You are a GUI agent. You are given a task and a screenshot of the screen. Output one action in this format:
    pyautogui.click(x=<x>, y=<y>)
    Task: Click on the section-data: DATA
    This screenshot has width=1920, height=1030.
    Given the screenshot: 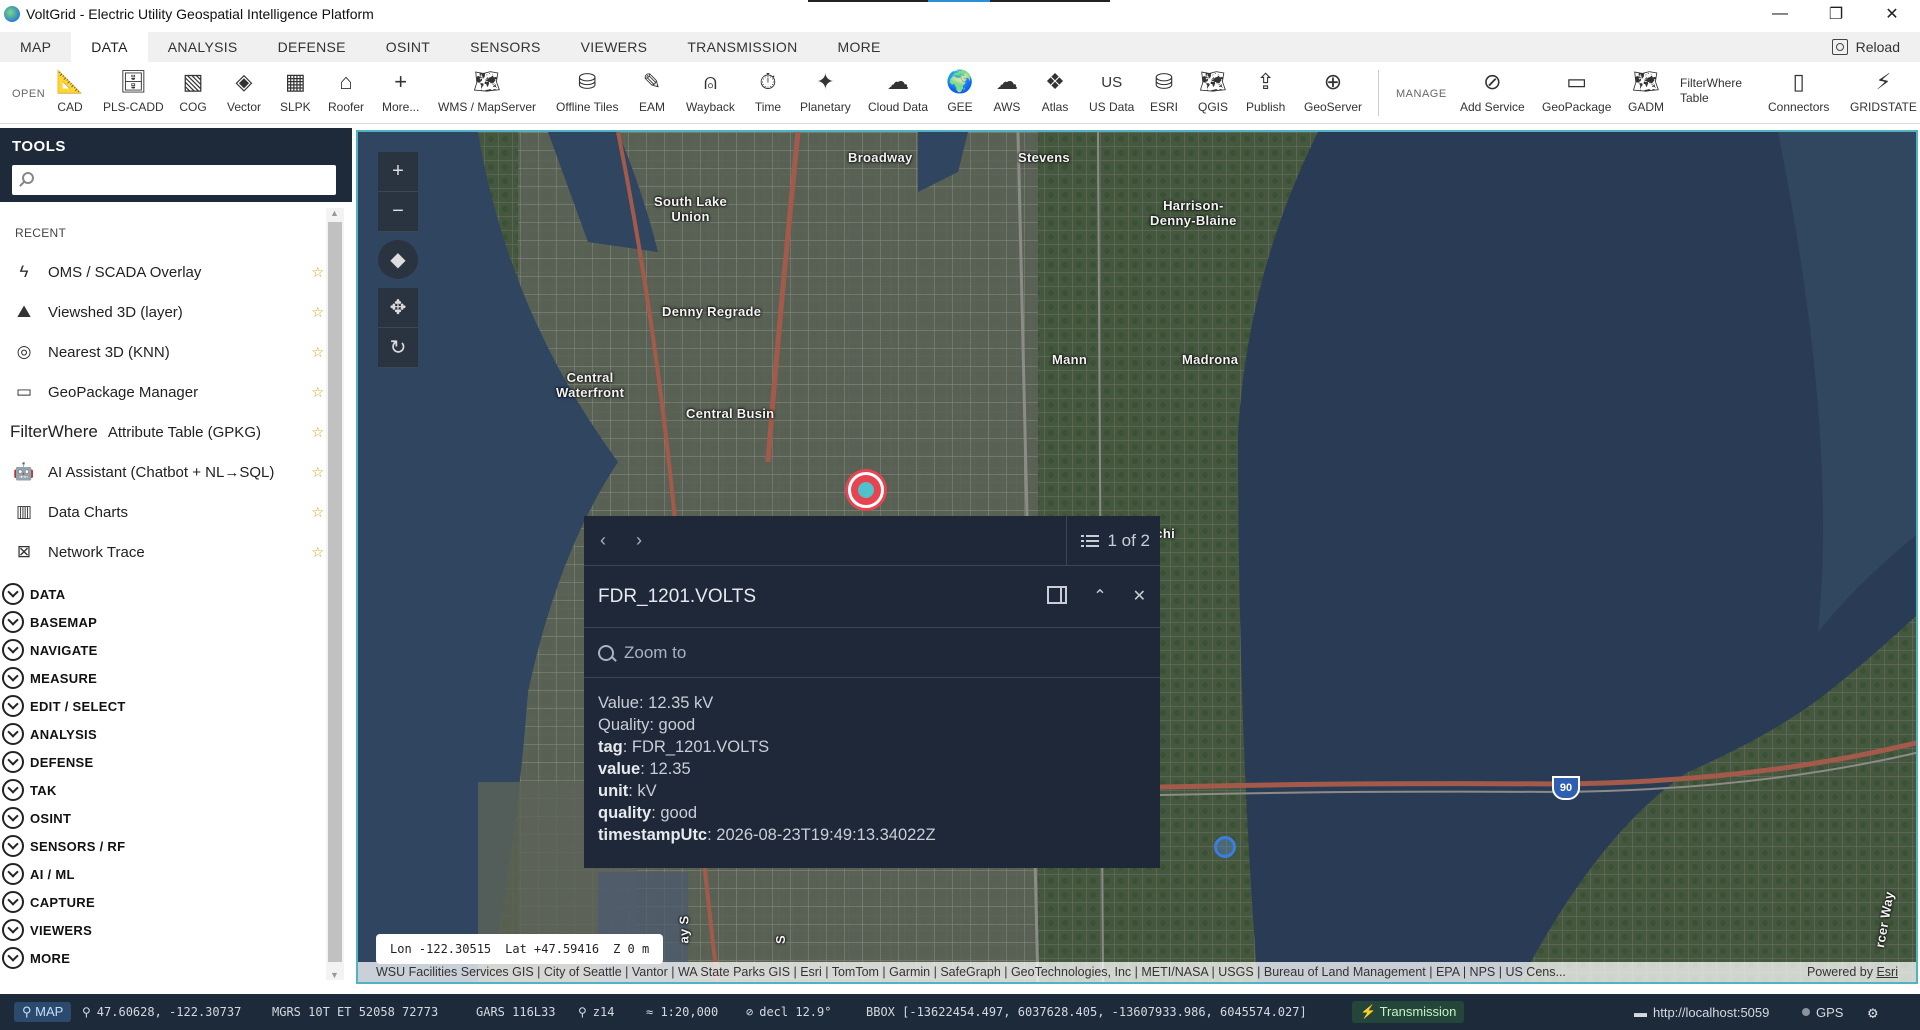 What is the action you would take?
    pyautogui.click(x=162, y=594)
    